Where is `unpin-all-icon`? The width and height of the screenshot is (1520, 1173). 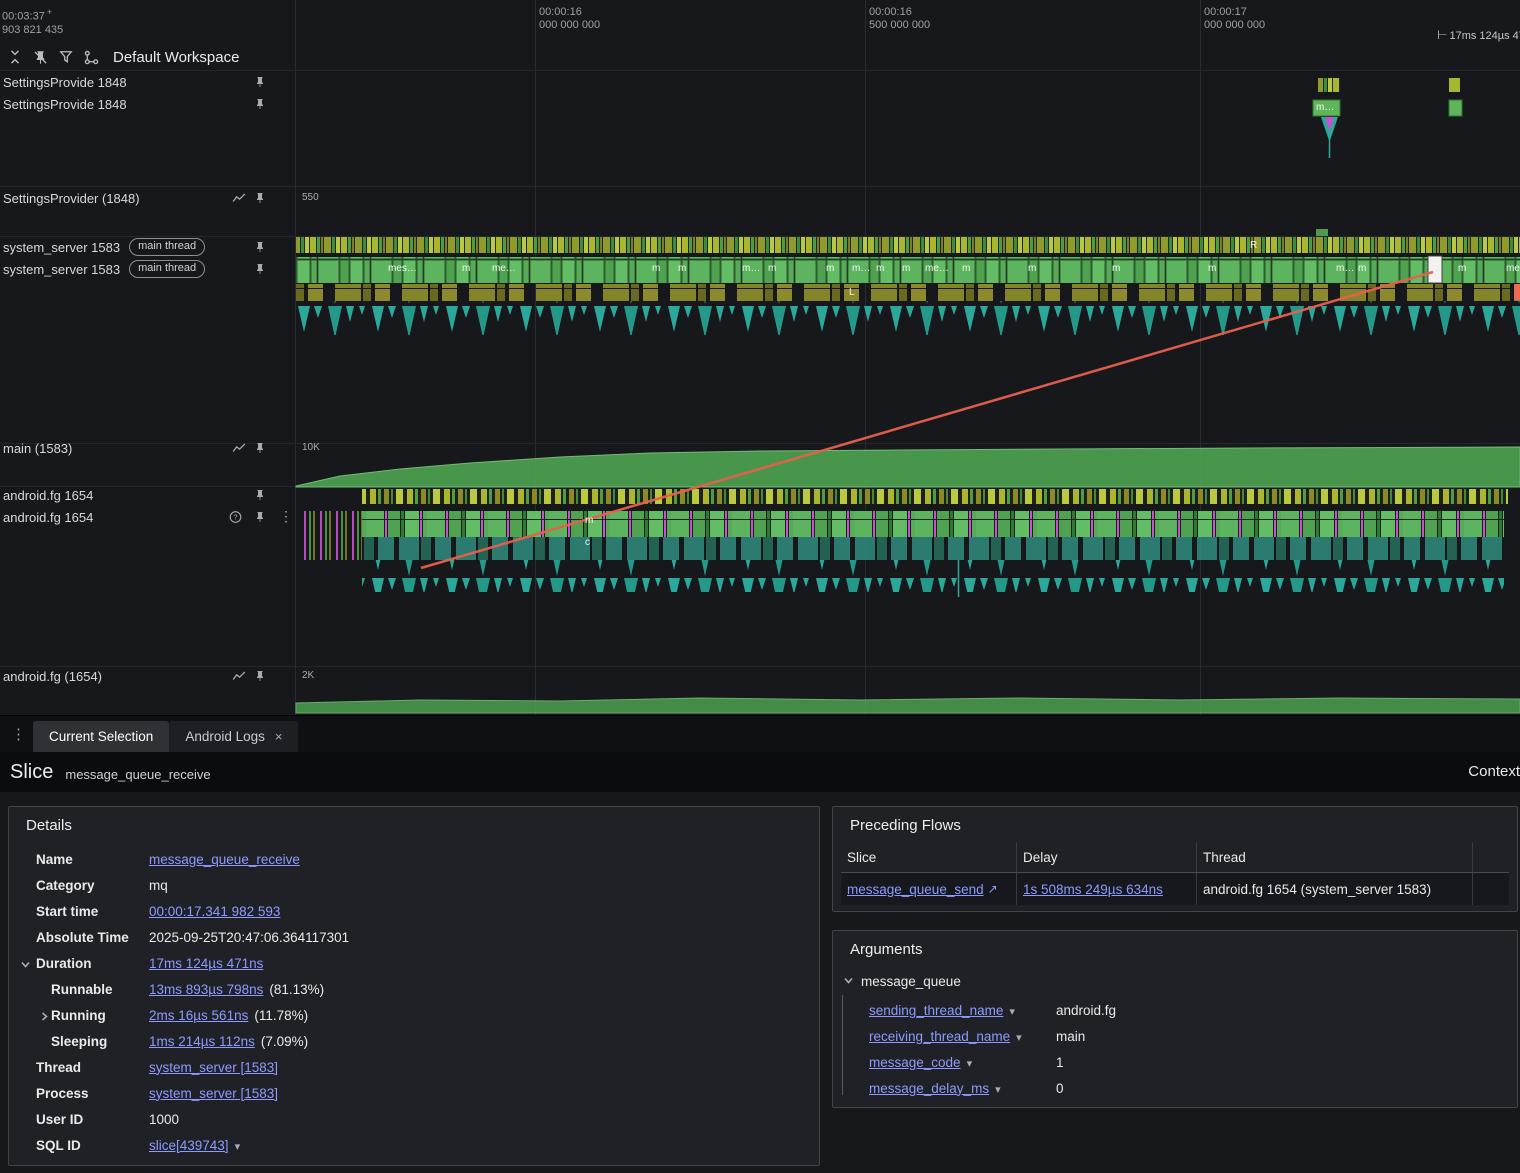
unpin-all-icon is located at coordinates (40, 57).